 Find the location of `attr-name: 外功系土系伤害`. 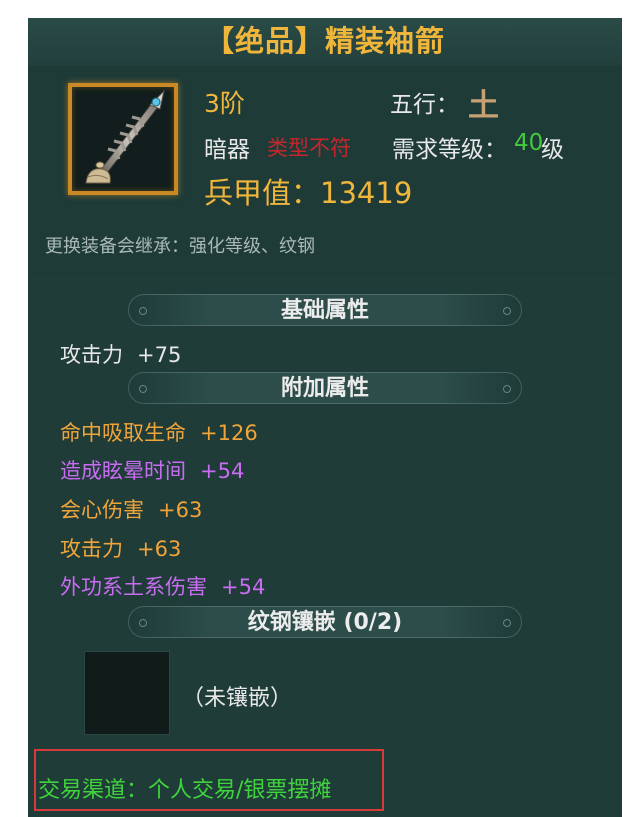

attr-name: 外功系土系伤害 is located at coordinates (133, 587).